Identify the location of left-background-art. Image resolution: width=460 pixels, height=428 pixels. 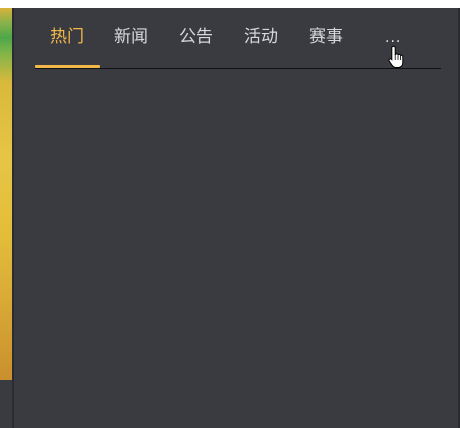
(6, 194).